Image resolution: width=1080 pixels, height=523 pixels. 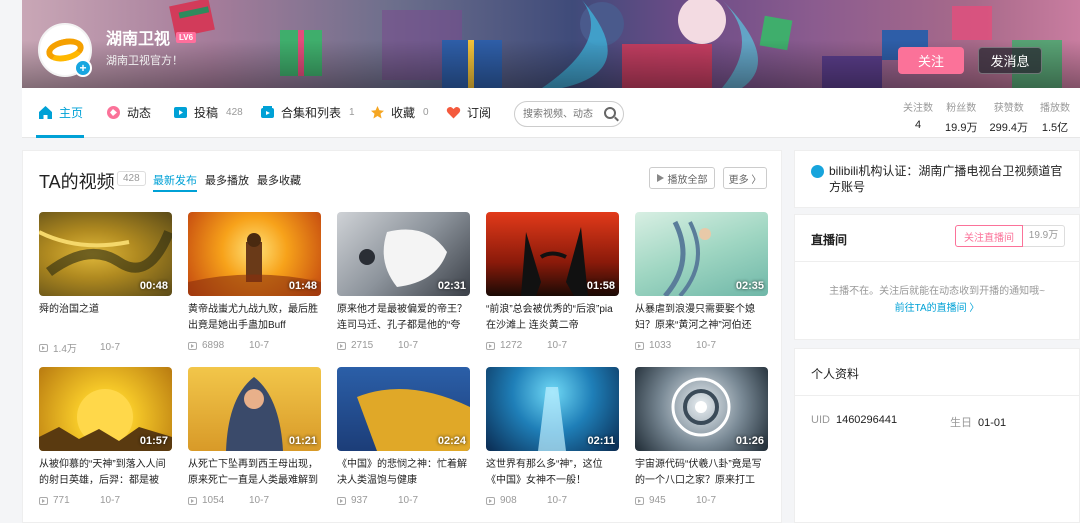 I want to click on video-title: 从被仰慕的“天神”到落入人间的射日英雄，后羿：都是被, so click(x=105, y=473).